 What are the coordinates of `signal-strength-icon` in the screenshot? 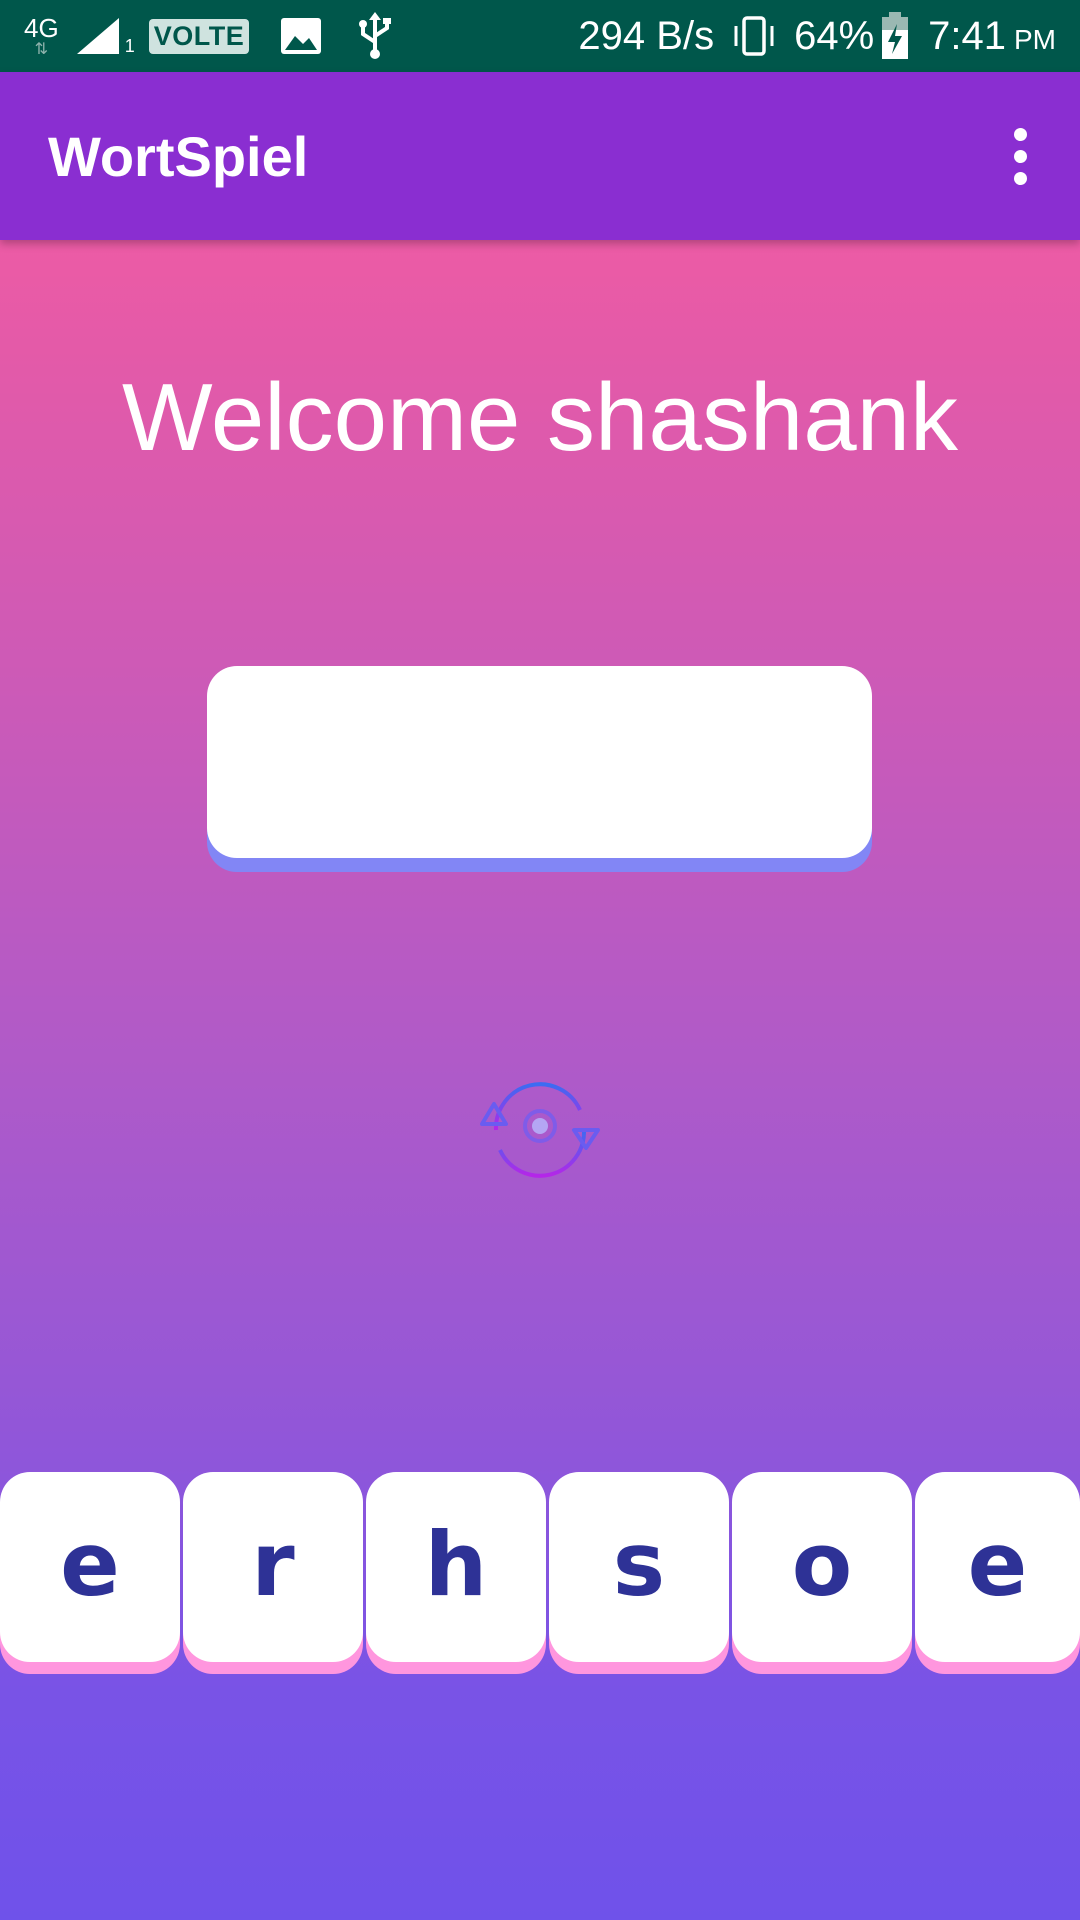 It's located at (97, 36).